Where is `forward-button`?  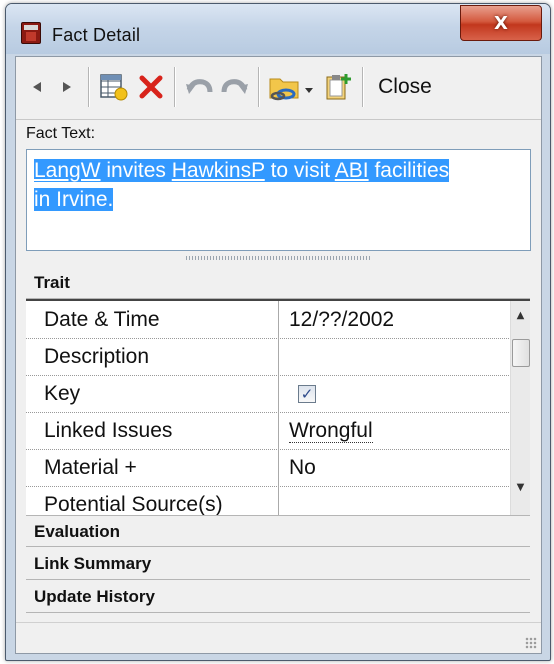
forward-button is located at coordinates (67, 87).